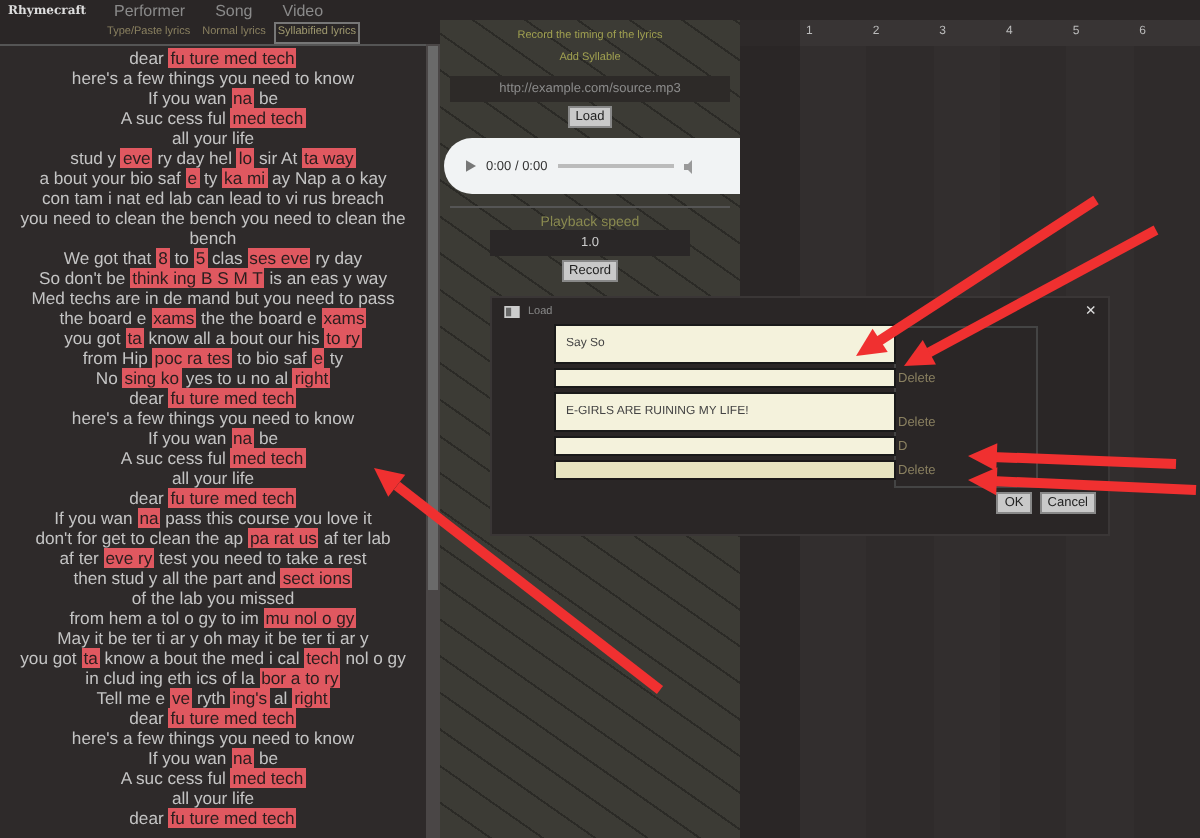 This screenshot has height=838, width=1200. What do you see at coordinates (79, 558) in the screenshot?
I see `lyric-text: af ter` at bounding box center [79, 558].